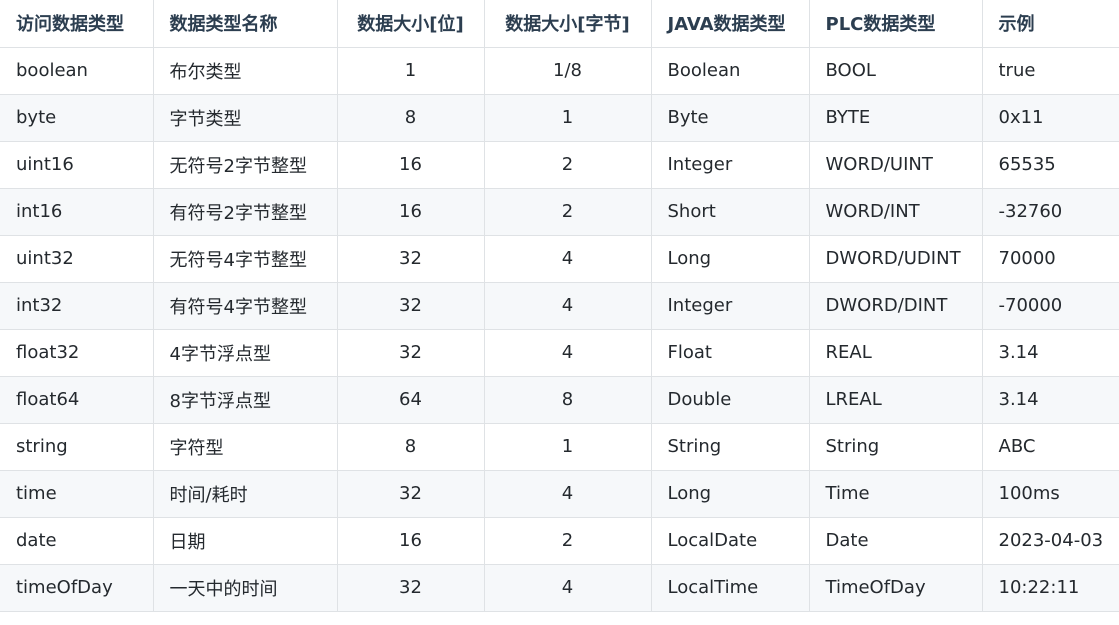  Describe the element at coordinates (730, 493) in the screenshot. I see `cell-java-type: Long` at that location.